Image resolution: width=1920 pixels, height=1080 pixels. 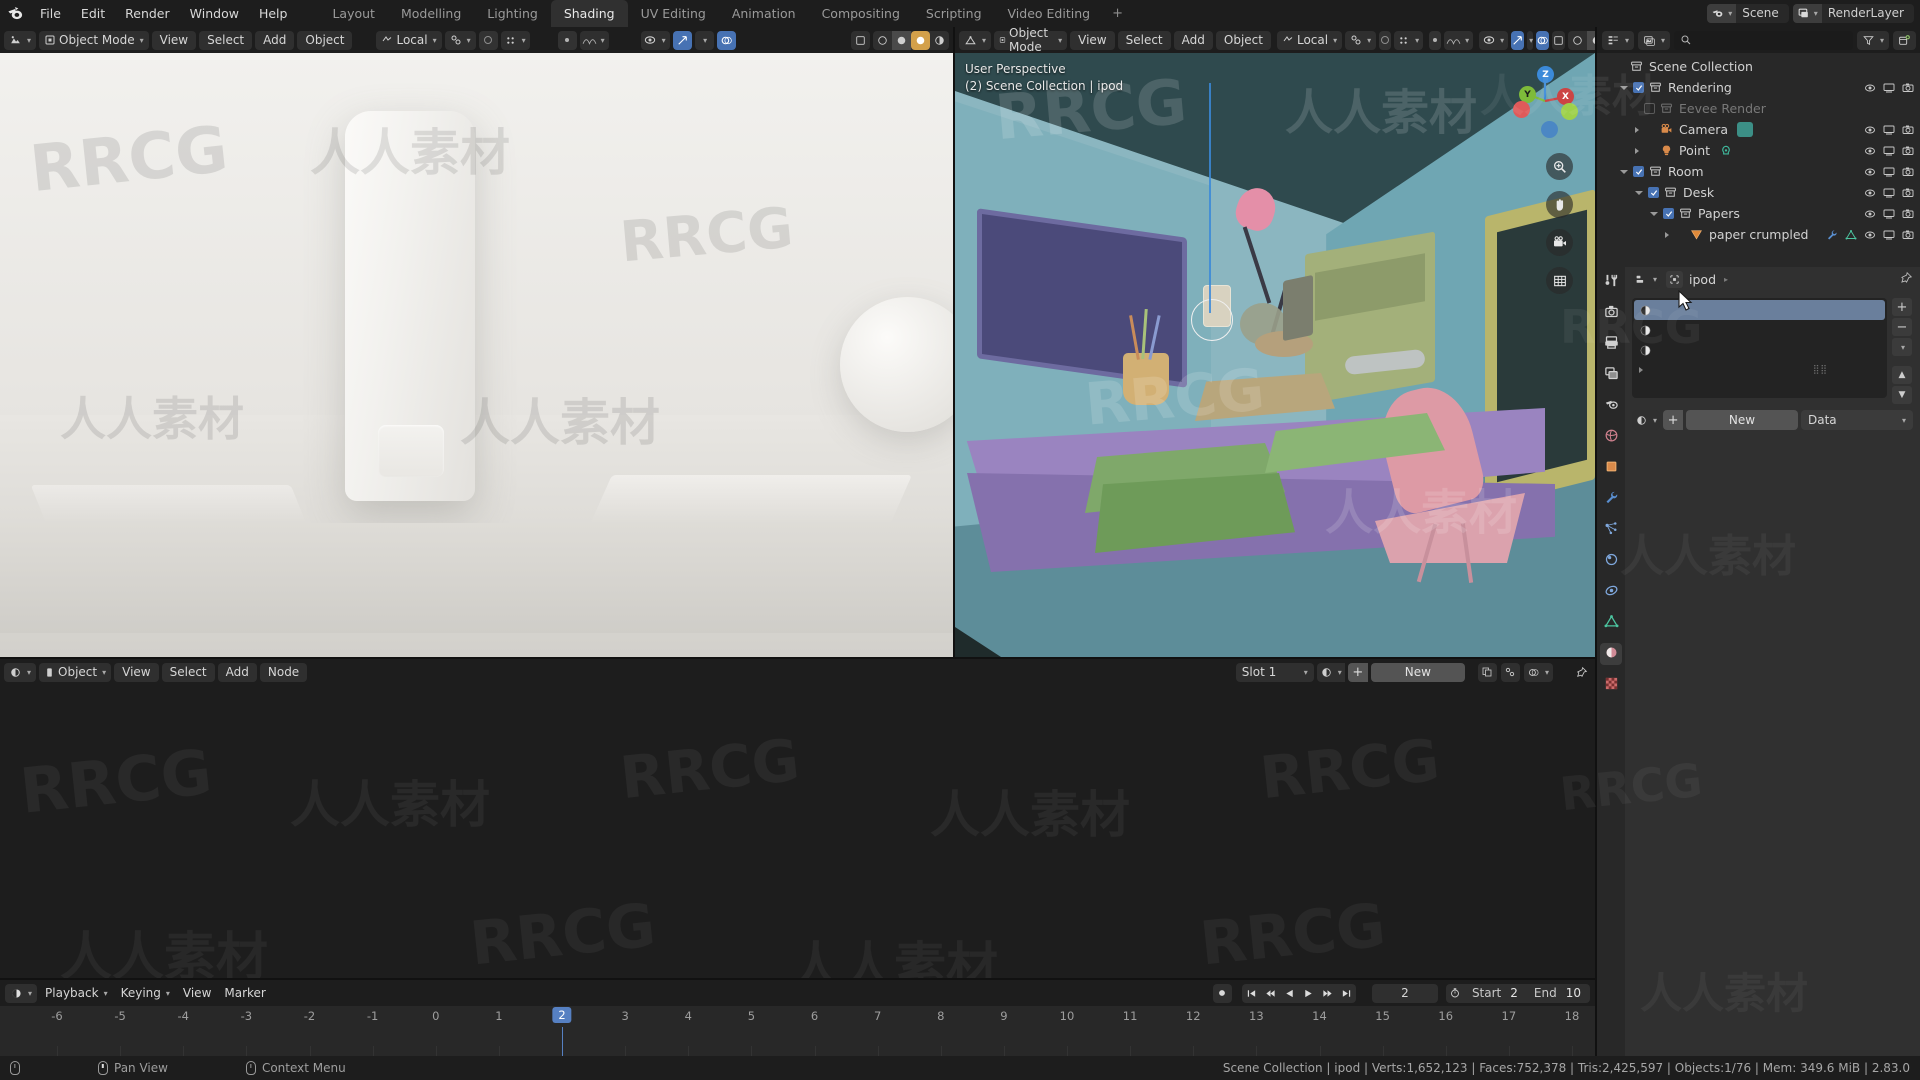 I want to click on menu-edit: Edit, so click(x=93, y=14).